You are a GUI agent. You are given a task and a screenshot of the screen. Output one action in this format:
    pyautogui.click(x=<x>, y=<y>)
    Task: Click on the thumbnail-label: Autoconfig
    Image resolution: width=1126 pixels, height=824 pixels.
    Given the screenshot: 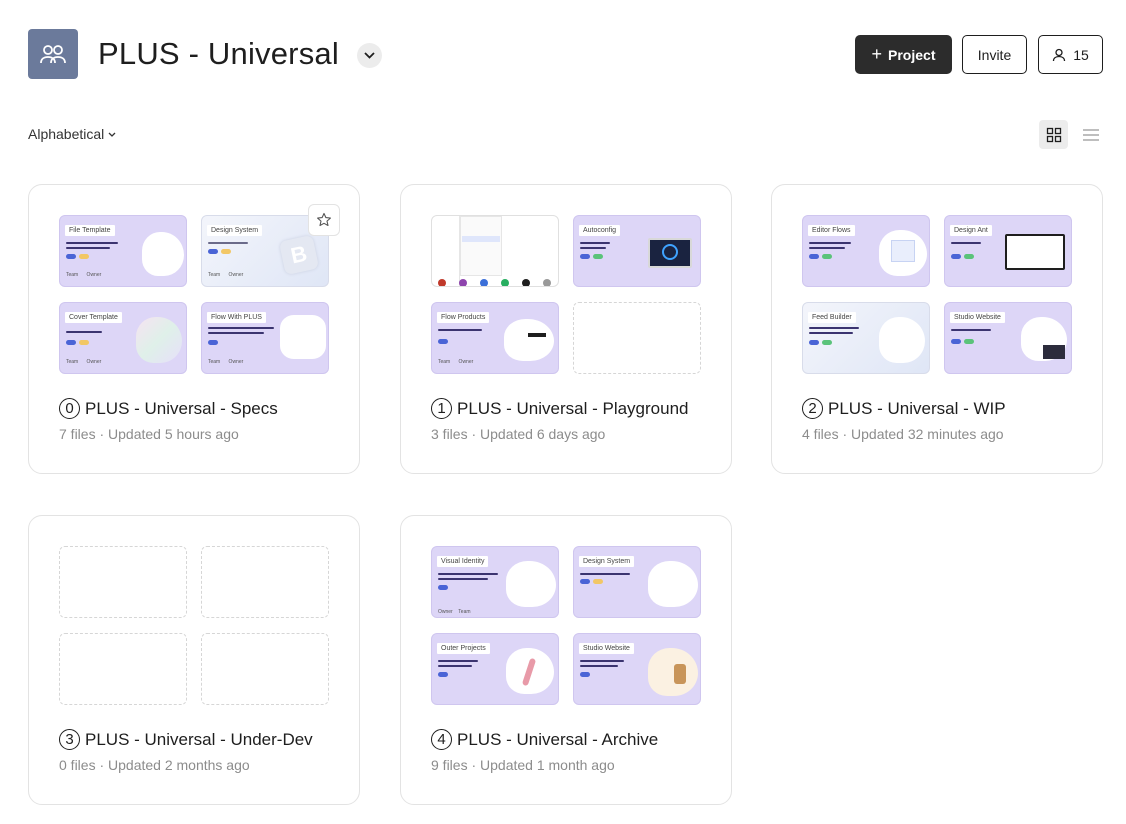 What is the action you would take?
    pyautogui.click(x=600, y=230)
    